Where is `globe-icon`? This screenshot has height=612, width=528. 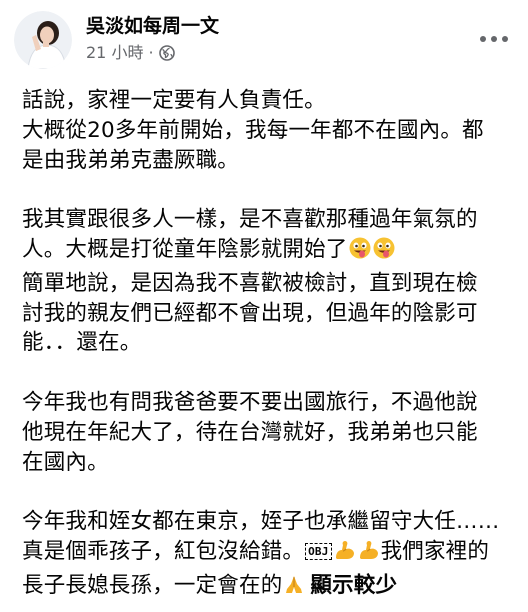
globe-icon is located at coordinates (166, 53).